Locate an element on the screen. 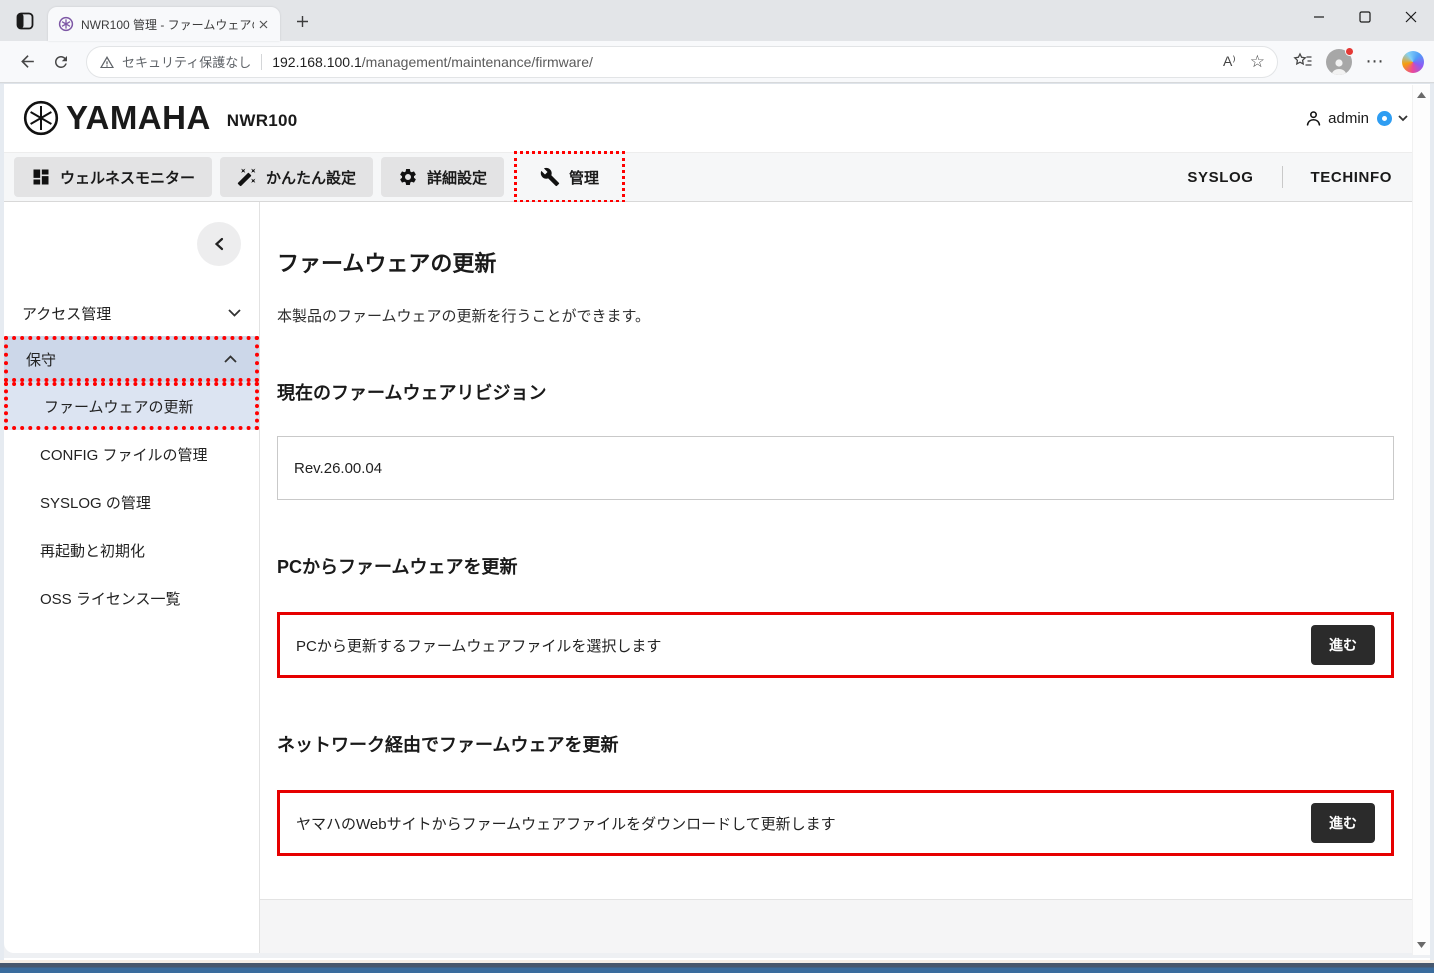  window-controls is located at coordinates (1365, 17).